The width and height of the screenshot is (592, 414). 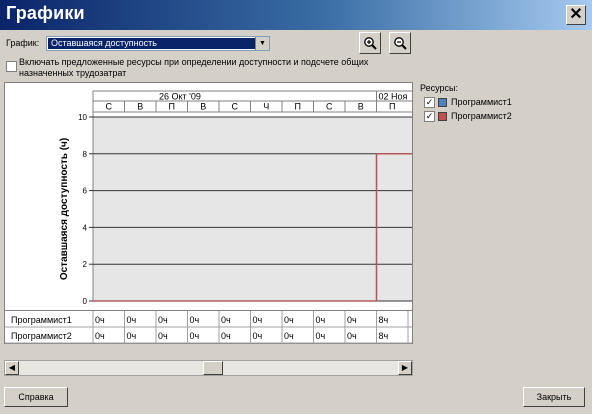 What do you see at coordinates (11, 66) in the screenshot?
I see `include-proposed-checkbox` at bounding box center [11, 66].